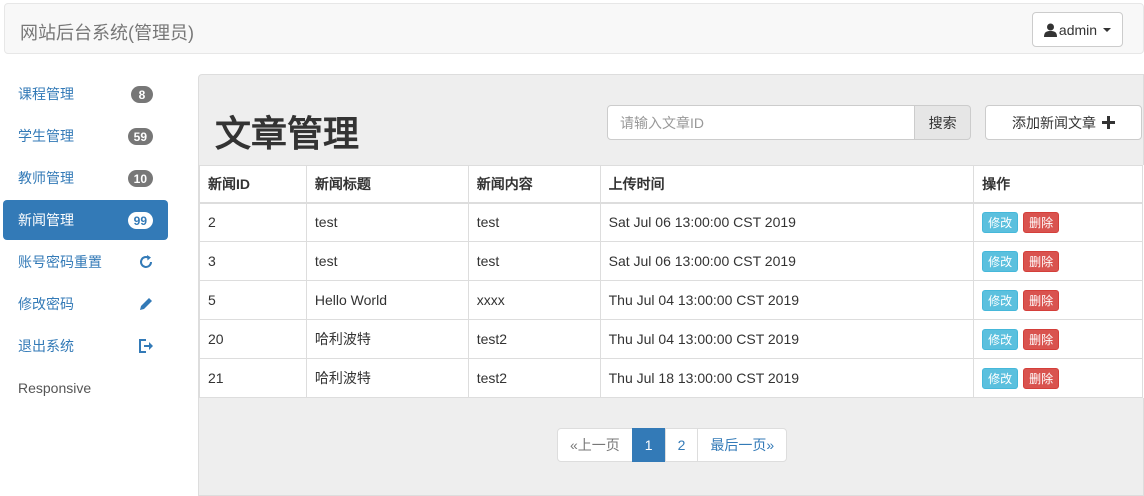 The image size is (1144, 496). I want to click on sidebar-footer-text: Responsive, so click(55, 388).